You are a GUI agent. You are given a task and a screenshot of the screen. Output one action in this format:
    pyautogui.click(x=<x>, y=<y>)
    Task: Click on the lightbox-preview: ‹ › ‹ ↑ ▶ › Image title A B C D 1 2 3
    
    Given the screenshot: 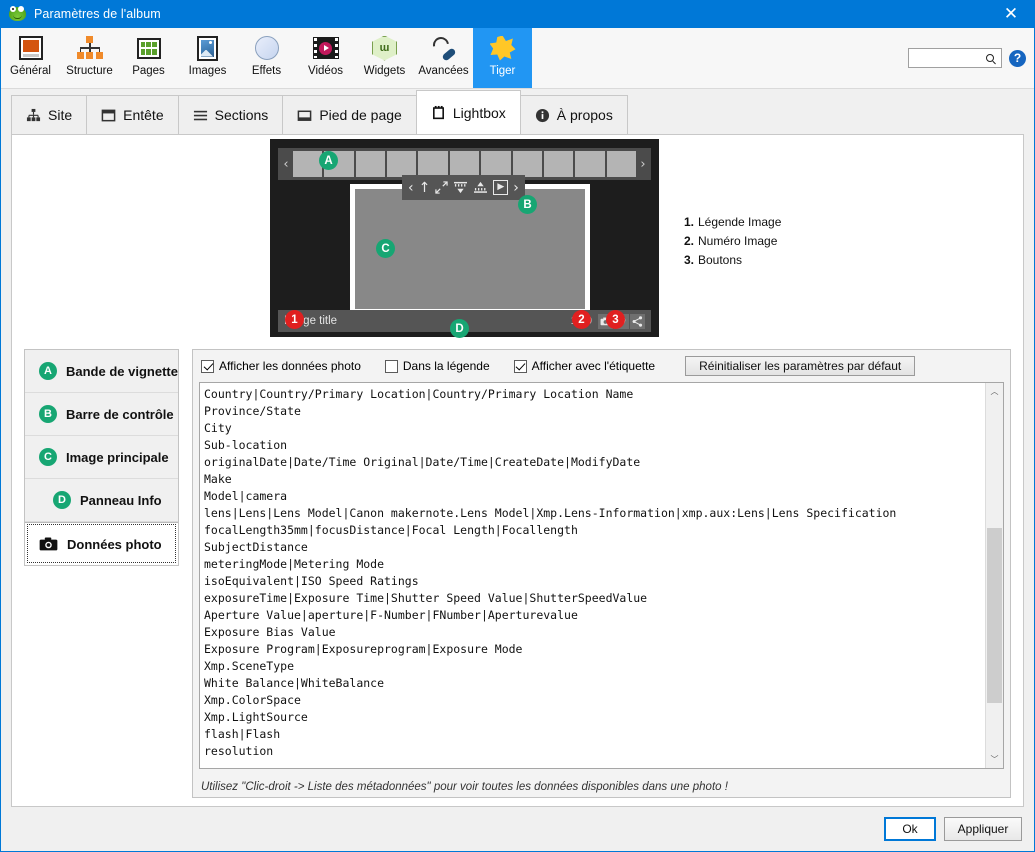 What is the action you would take?
    pyautogui.click(x=459, y=239)
    